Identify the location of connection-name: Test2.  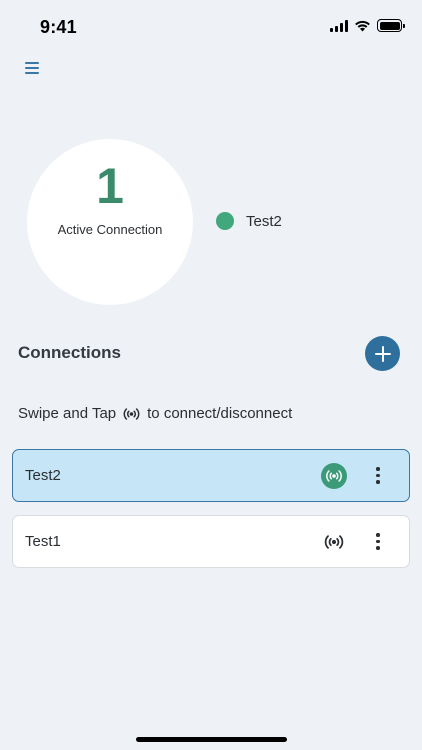
(43, 475).